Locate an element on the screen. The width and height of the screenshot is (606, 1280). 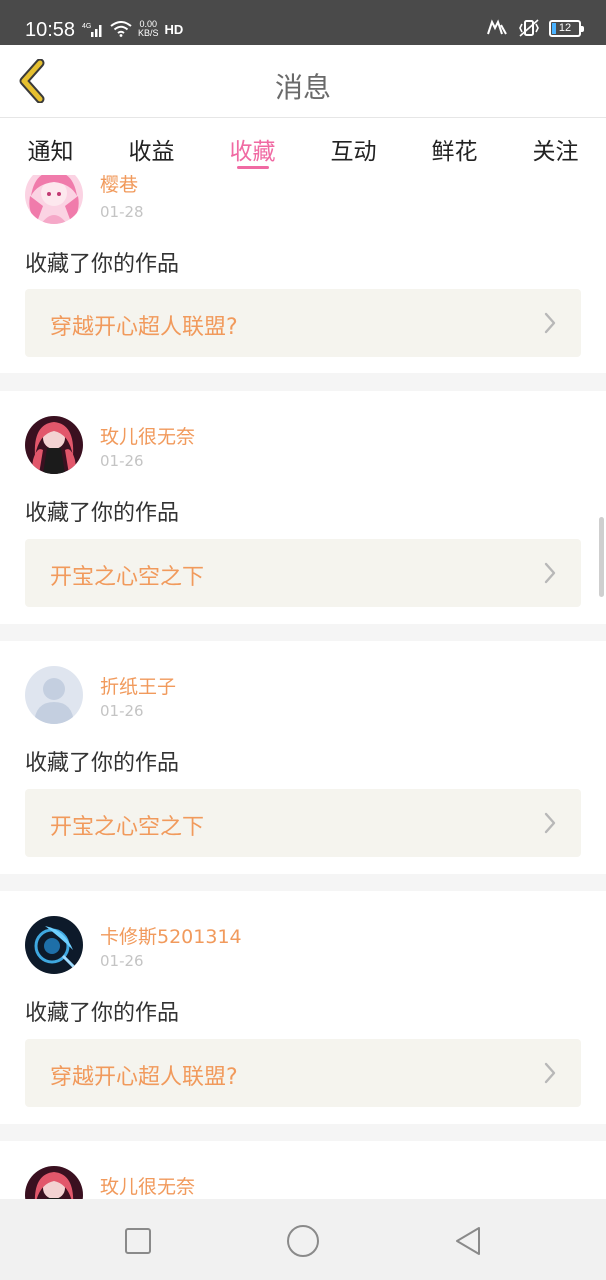
triangle-back-icon is located at coordinates (468, 1241).